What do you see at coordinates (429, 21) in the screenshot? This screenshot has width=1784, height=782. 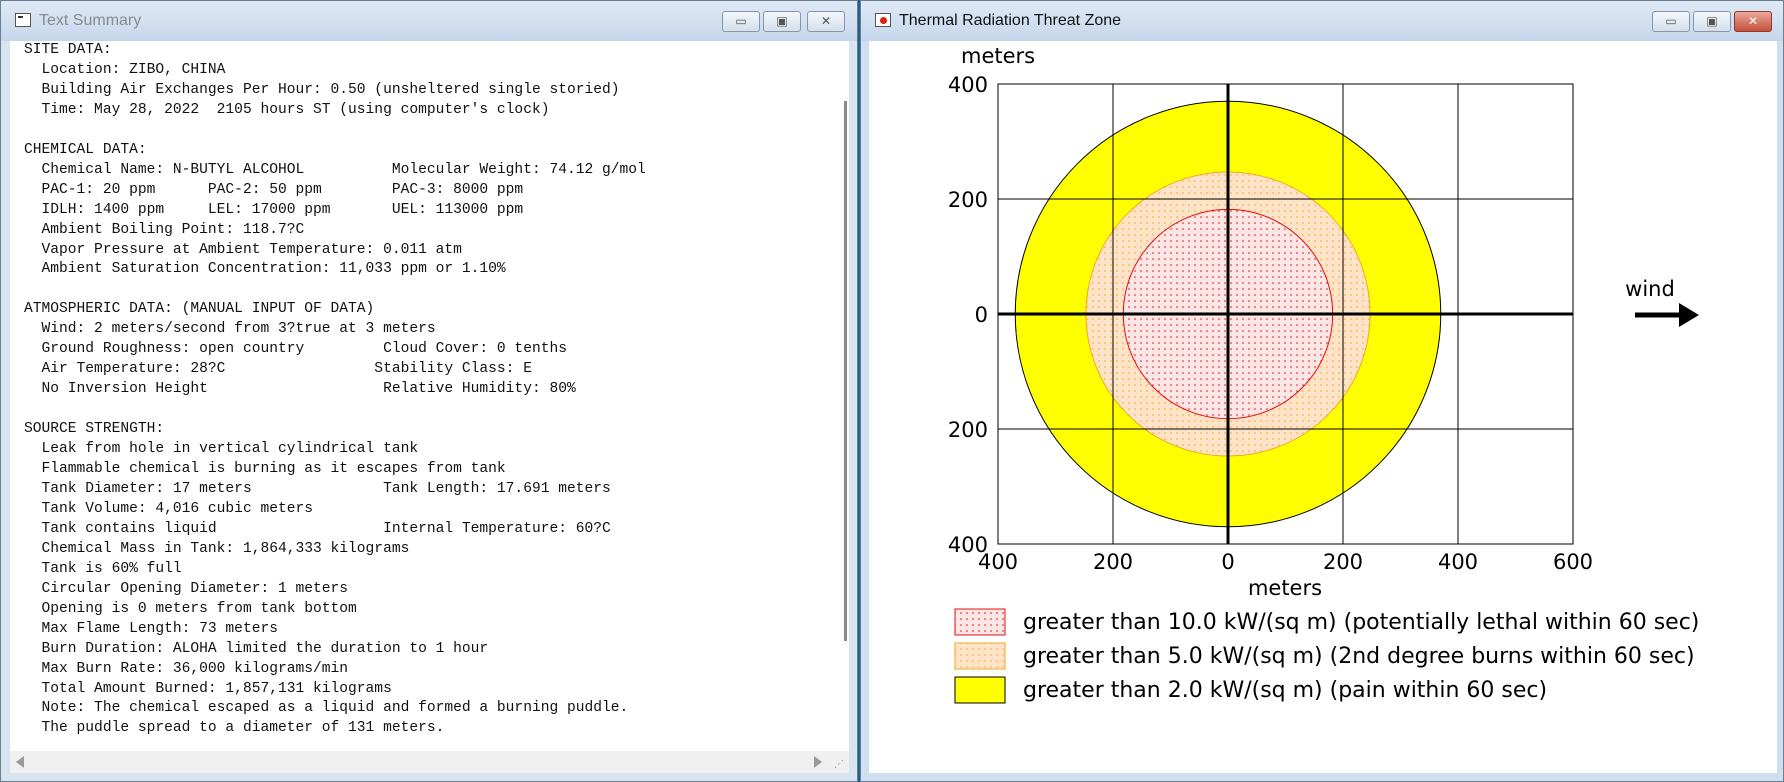 I see `text-summary-titlebar: Text Summary ▭ ▣ ✕` at bounding box center [429, 21].